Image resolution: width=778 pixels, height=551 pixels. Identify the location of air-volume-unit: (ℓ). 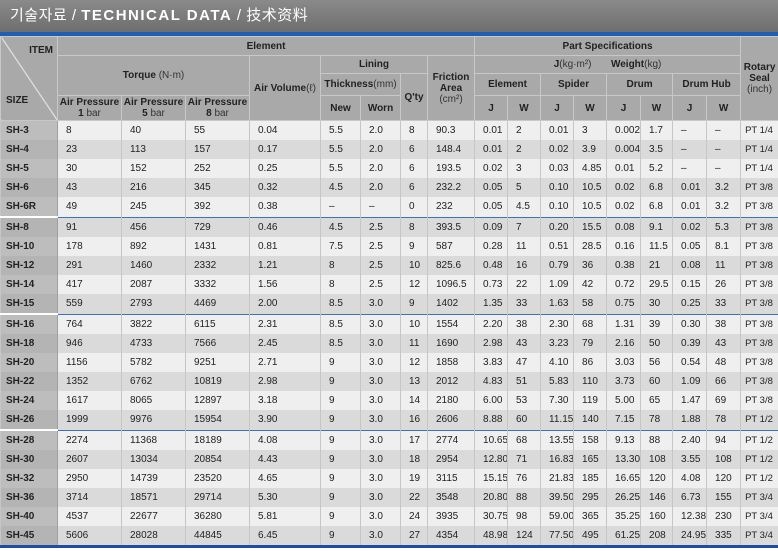
(311, 88).